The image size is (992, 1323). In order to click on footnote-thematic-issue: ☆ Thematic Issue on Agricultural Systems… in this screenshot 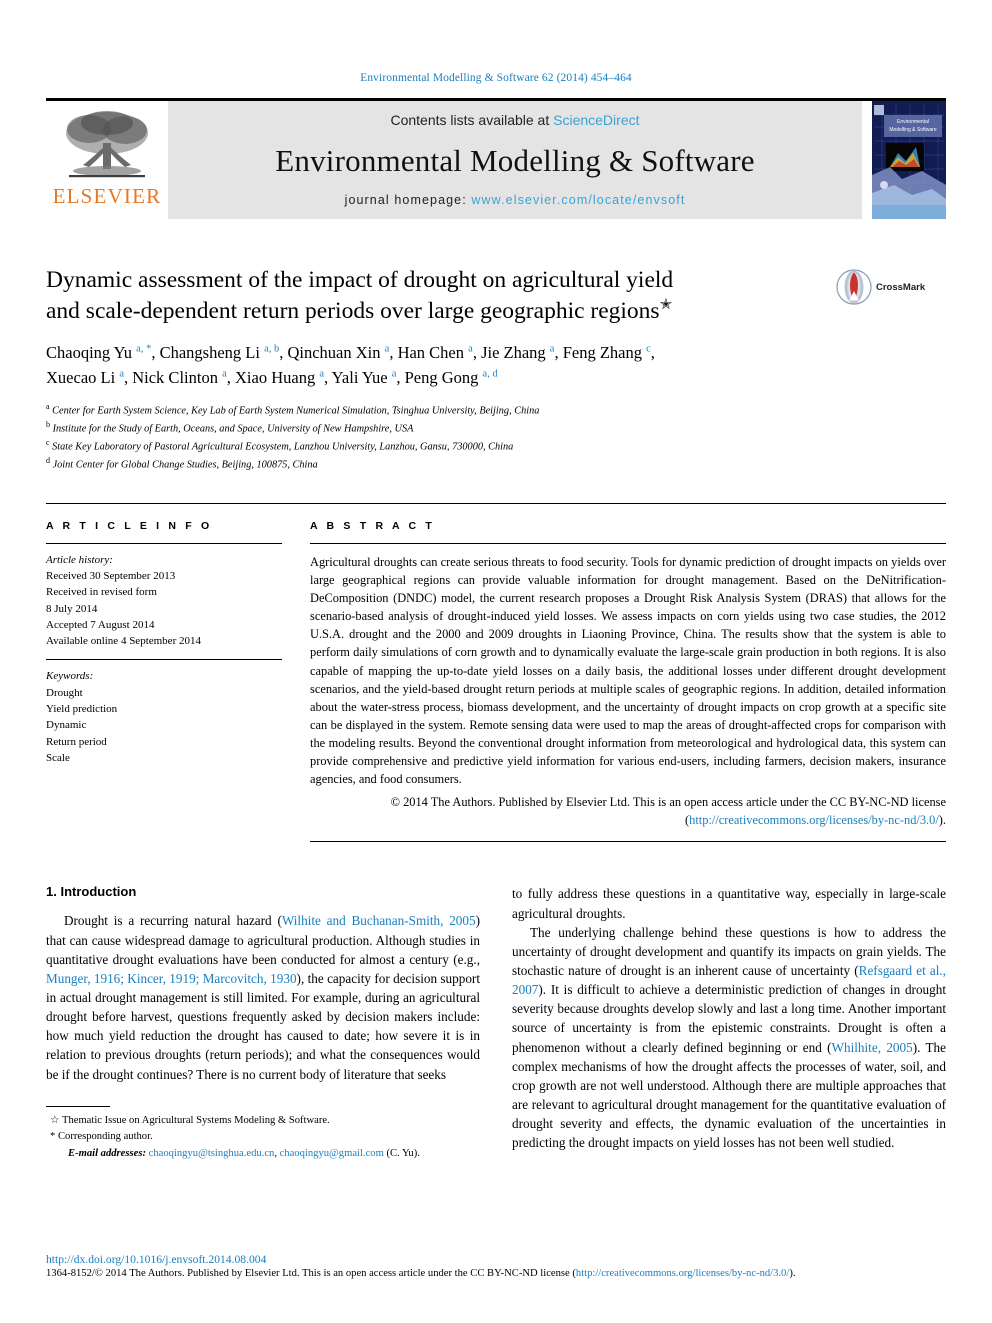, I will do `click(263, 1121)`.